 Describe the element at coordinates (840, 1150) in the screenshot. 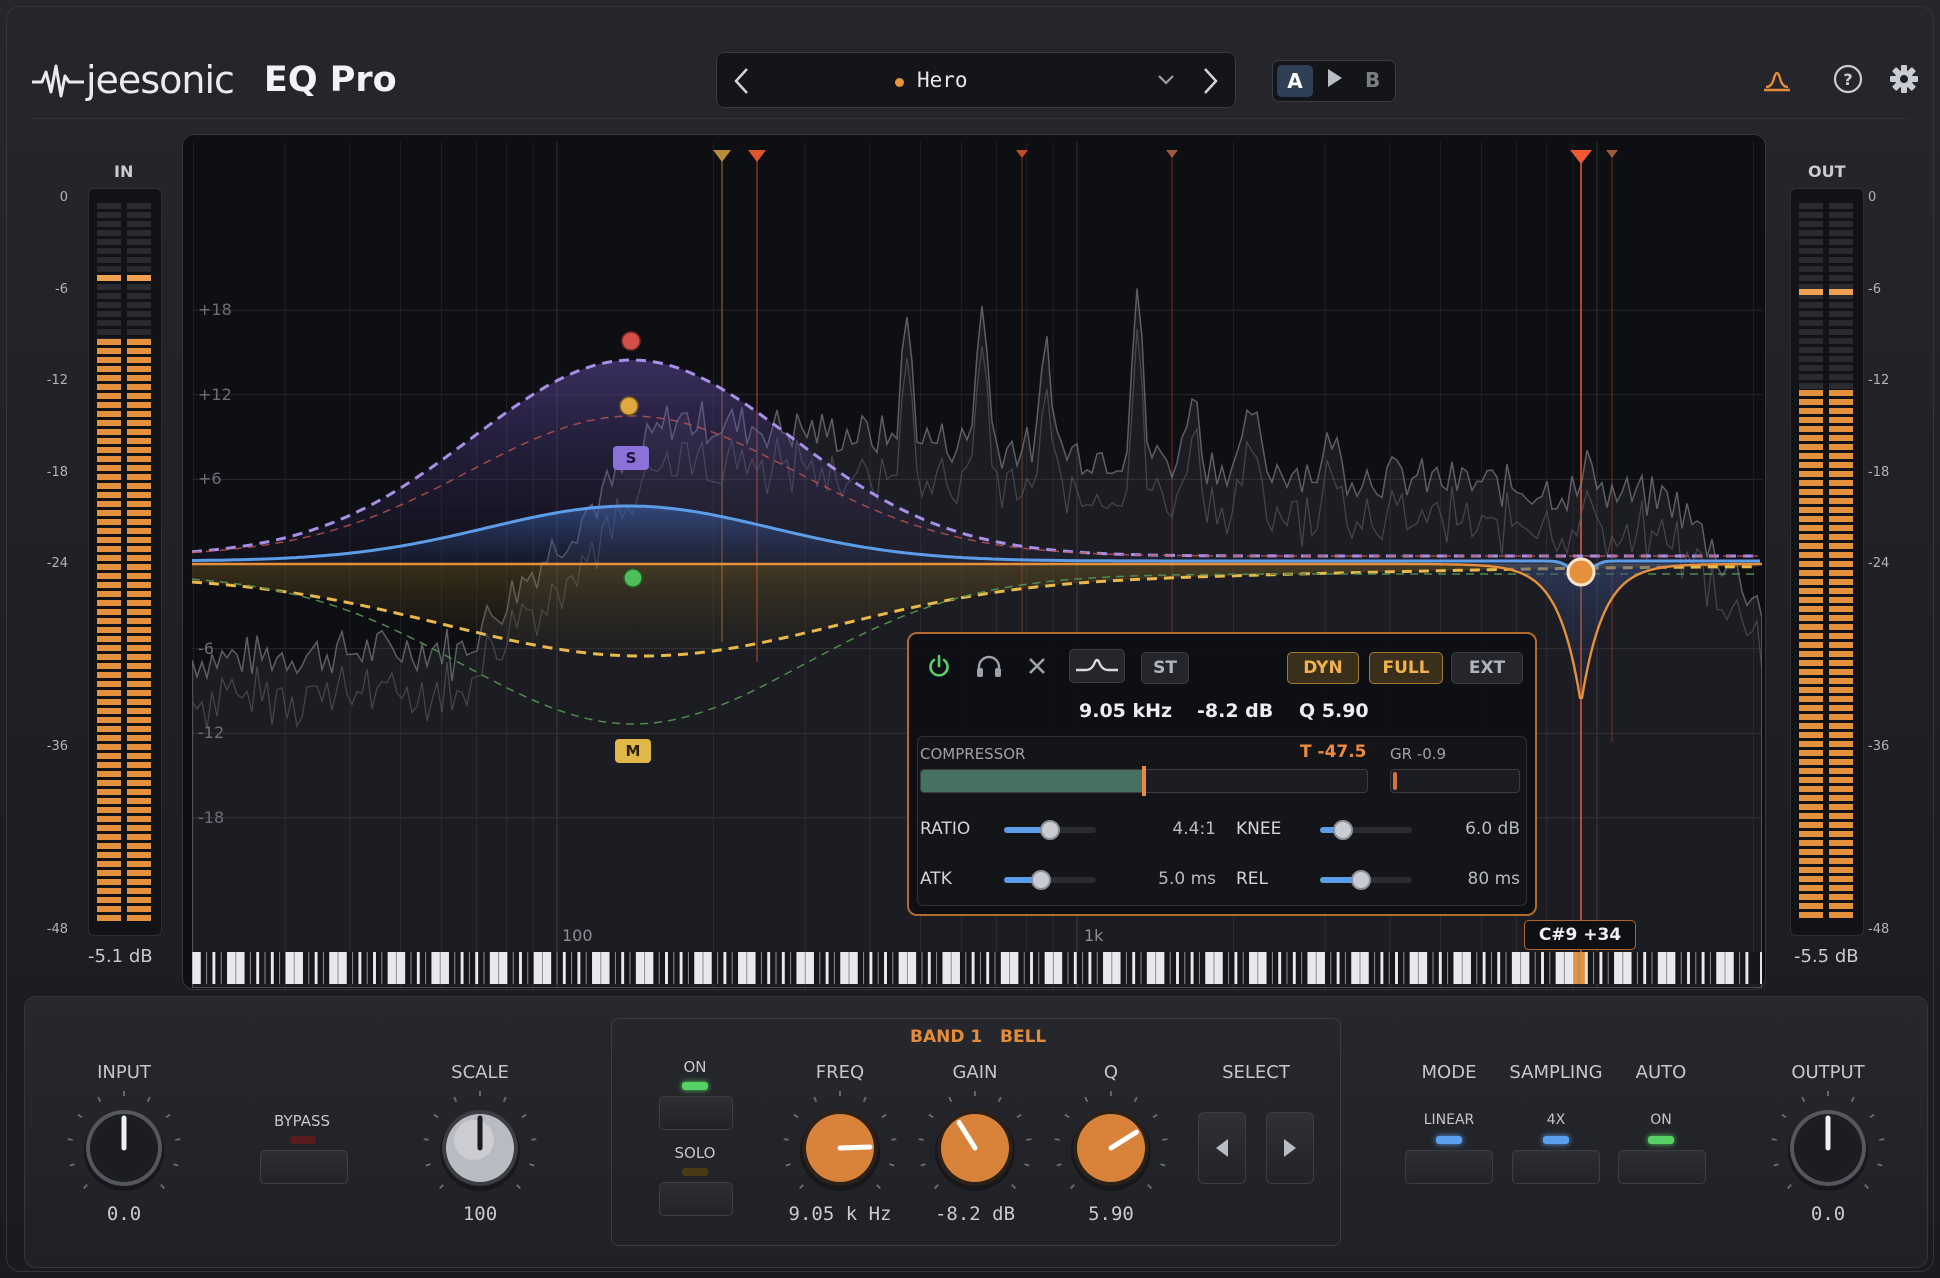

I see `freq-knob` at that location.